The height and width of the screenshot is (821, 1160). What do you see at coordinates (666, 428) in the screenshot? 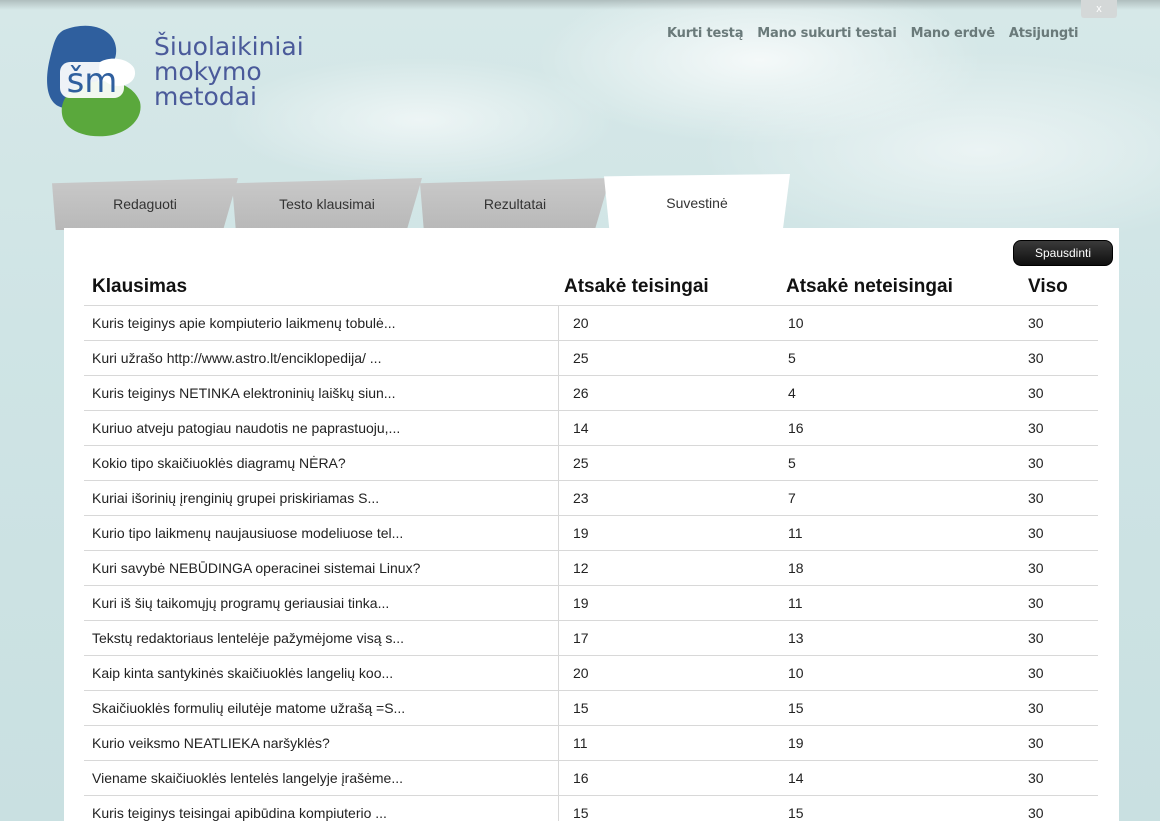
I see `cell-correct: 14` at bounding box center [666, 428].